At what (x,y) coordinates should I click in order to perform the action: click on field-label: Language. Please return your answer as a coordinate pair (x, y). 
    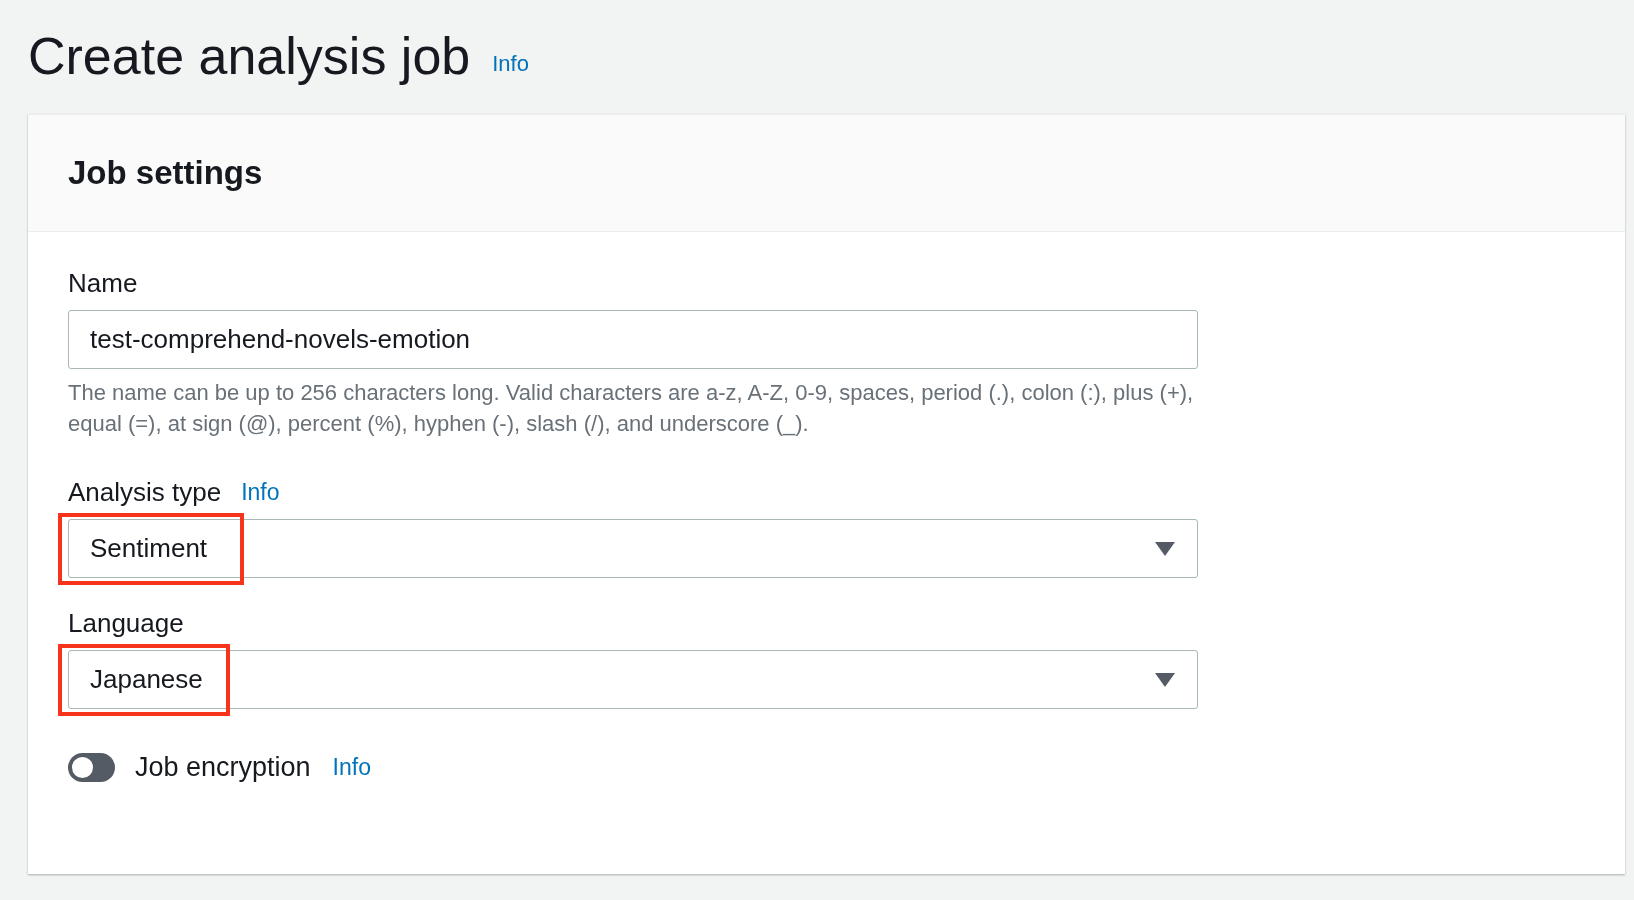
    Looking at the image, I should click on (126, 623).